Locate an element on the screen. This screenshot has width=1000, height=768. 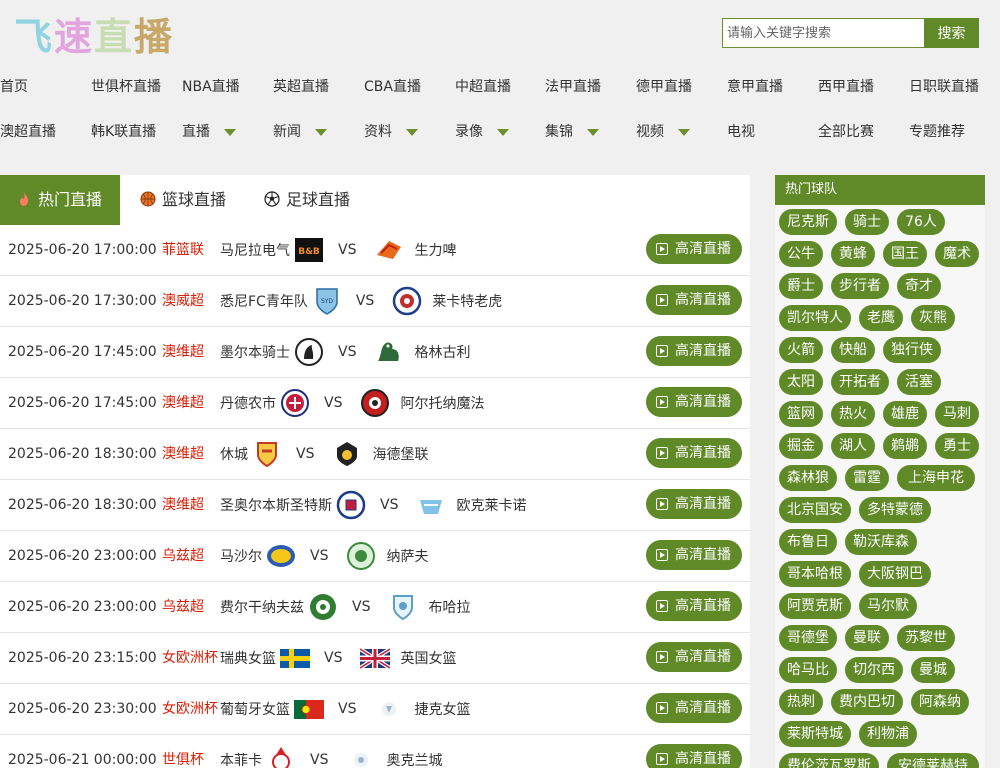
nav-nba-live: NBA直播 is located at coordinates (211, 87).